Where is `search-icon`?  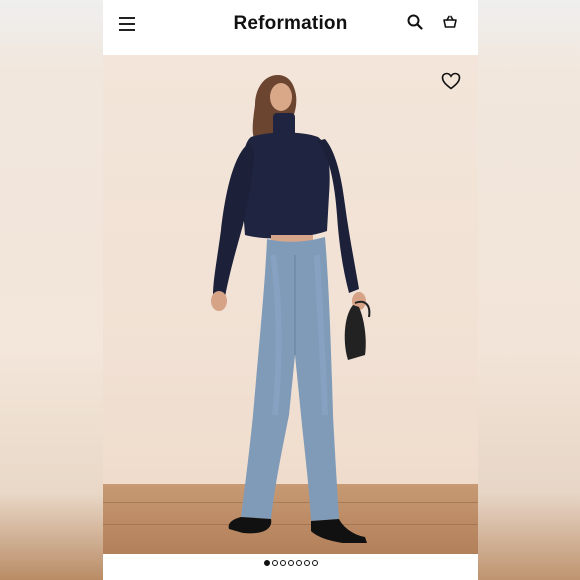
search-icon is located at coordinates (415, 22).